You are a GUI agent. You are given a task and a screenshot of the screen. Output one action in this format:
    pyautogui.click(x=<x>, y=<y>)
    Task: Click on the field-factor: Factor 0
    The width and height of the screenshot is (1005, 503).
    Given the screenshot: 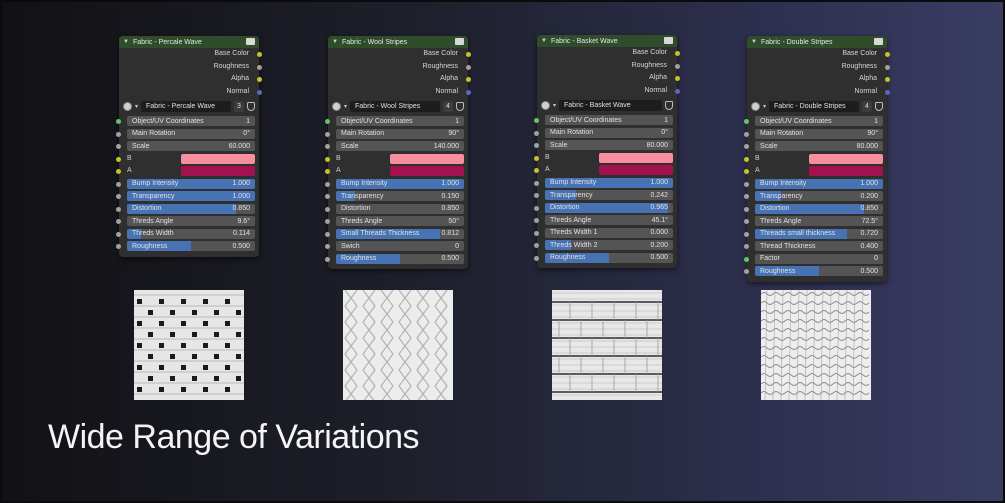 What is the action you would take?
    pyautogui.click(x=815, y=259)
    